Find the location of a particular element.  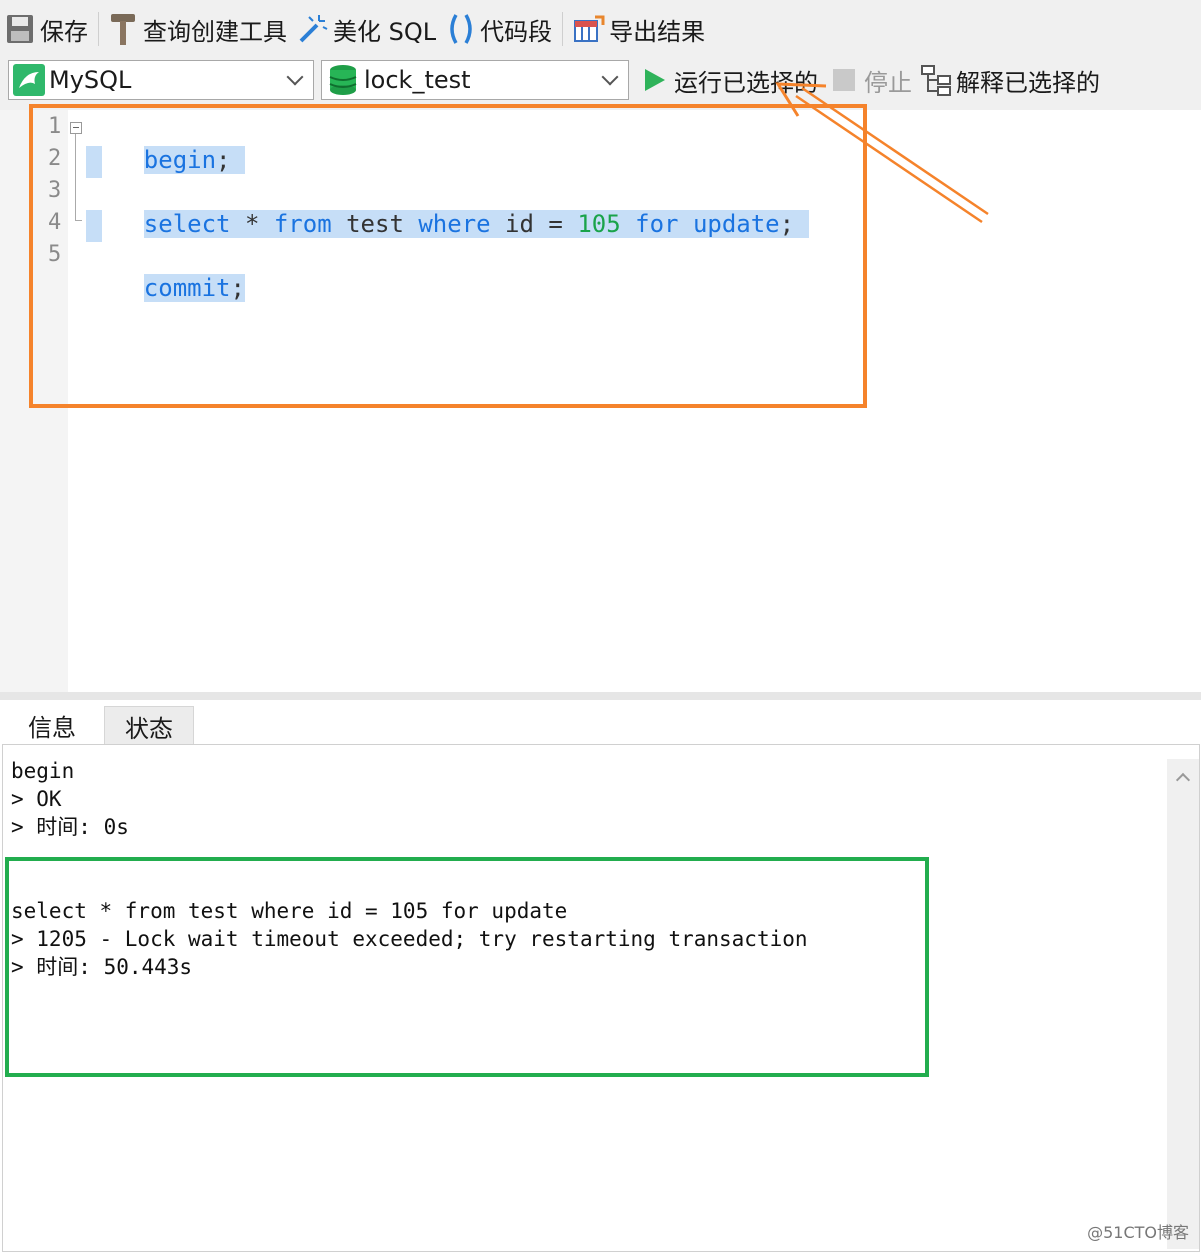

database-select: lock_test is located at coordinates (475, 80).